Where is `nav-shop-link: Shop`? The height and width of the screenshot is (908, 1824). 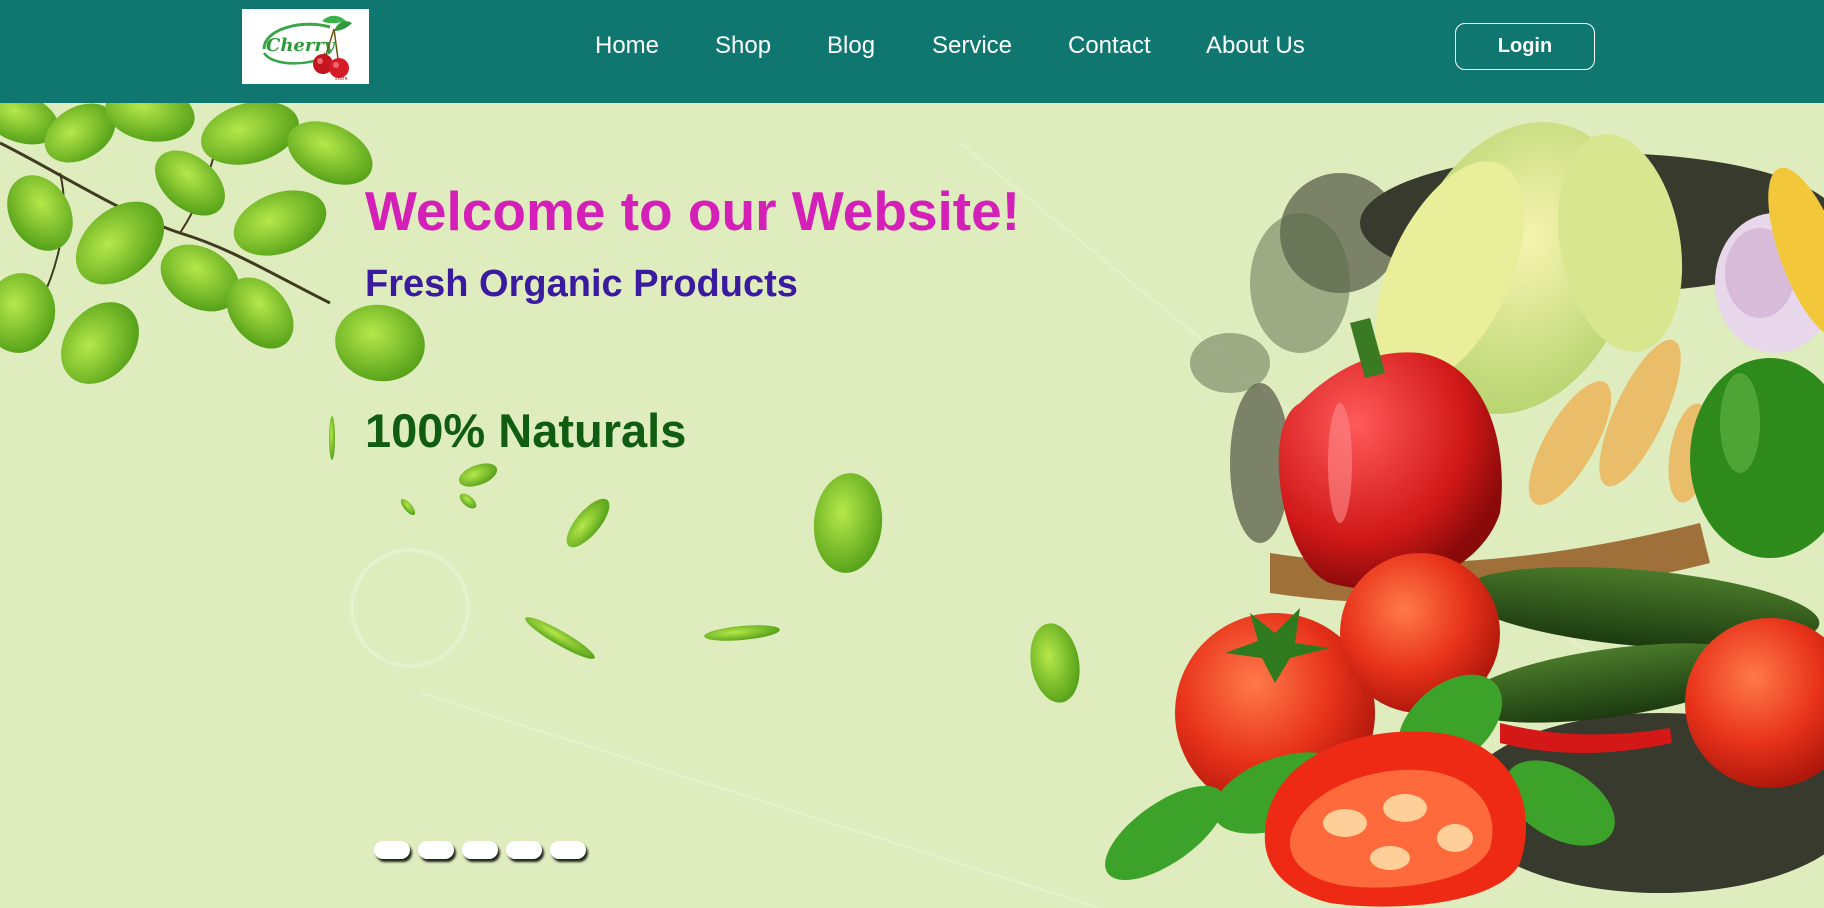
nav-shop-link: Shop is located at coordinates (743, 46).